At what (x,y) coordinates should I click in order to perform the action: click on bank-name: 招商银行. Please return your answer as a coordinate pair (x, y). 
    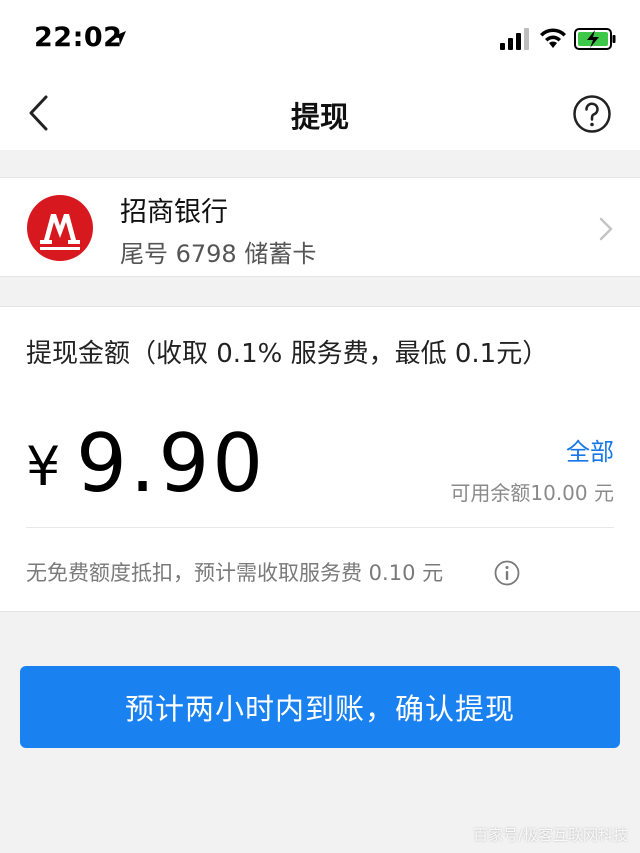
    Looking at the image, I should click on (174, 212).